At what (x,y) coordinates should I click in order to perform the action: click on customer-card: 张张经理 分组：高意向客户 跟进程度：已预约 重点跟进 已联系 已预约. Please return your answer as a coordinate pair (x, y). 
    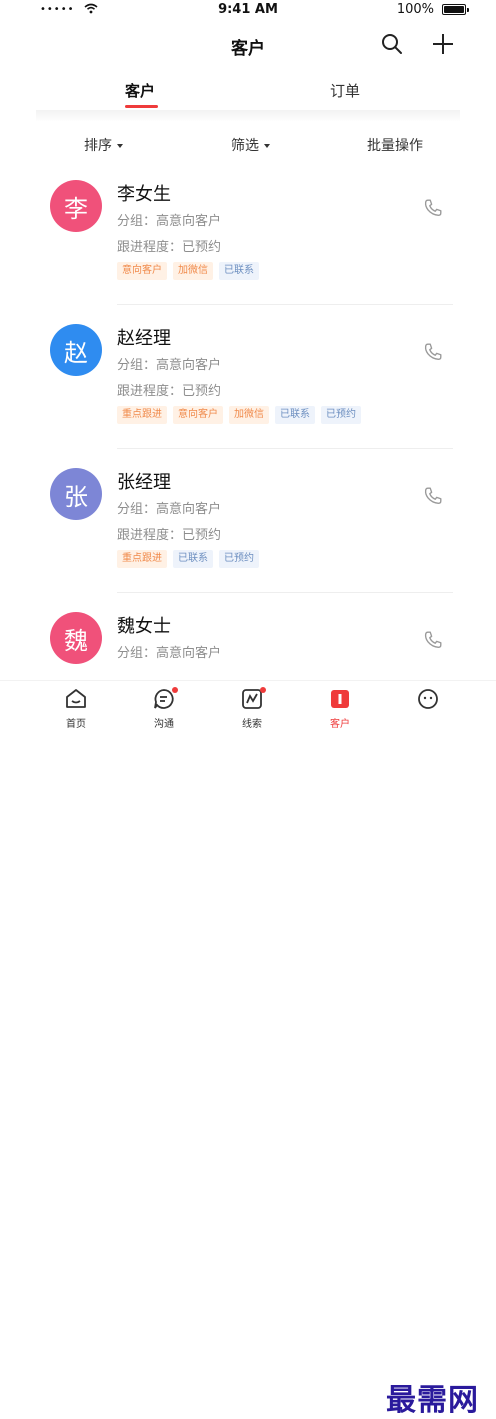
    Looking at the image, I should click on (248, 540).